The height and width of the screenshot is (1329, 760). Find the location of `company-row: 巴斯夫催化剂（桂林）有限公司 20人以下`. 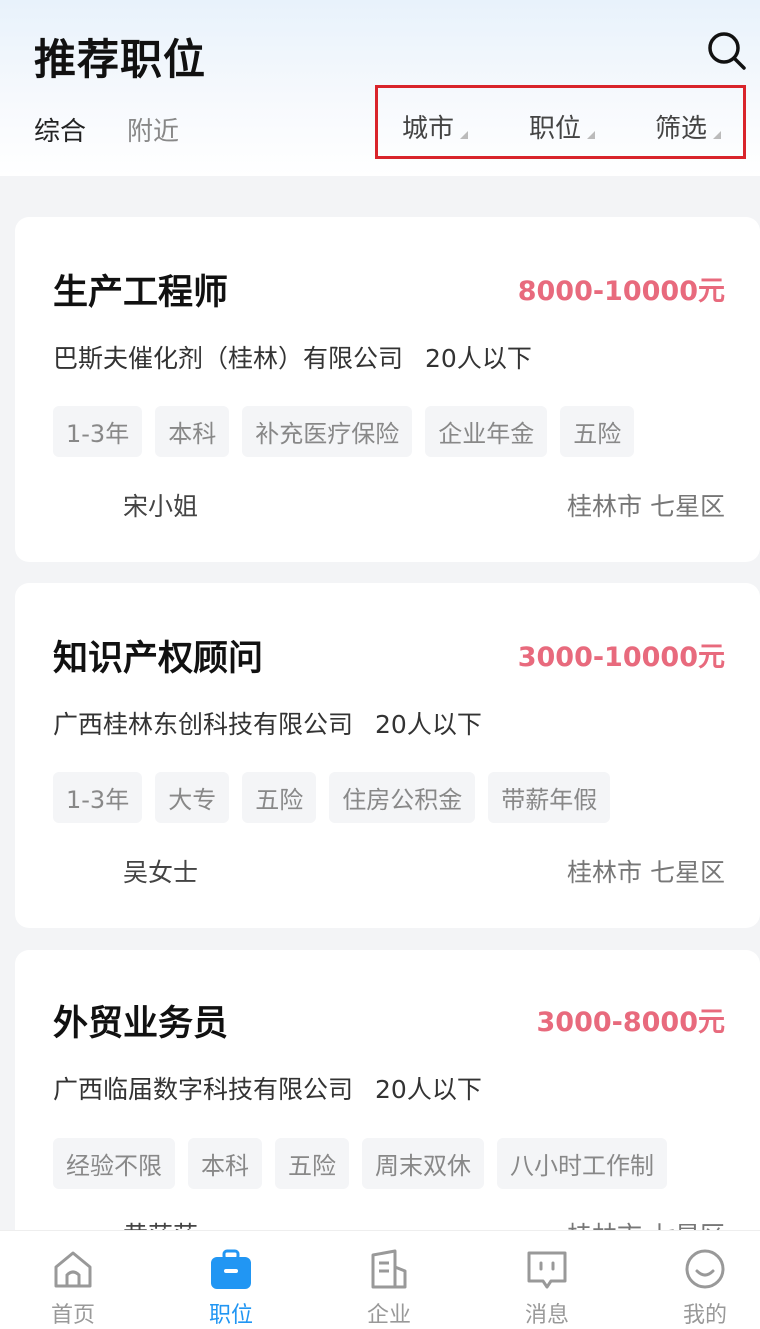

company-row: 巴斯夫催化剂（桂林）有限公司 20人以下 is located at coordinates (292, 357).